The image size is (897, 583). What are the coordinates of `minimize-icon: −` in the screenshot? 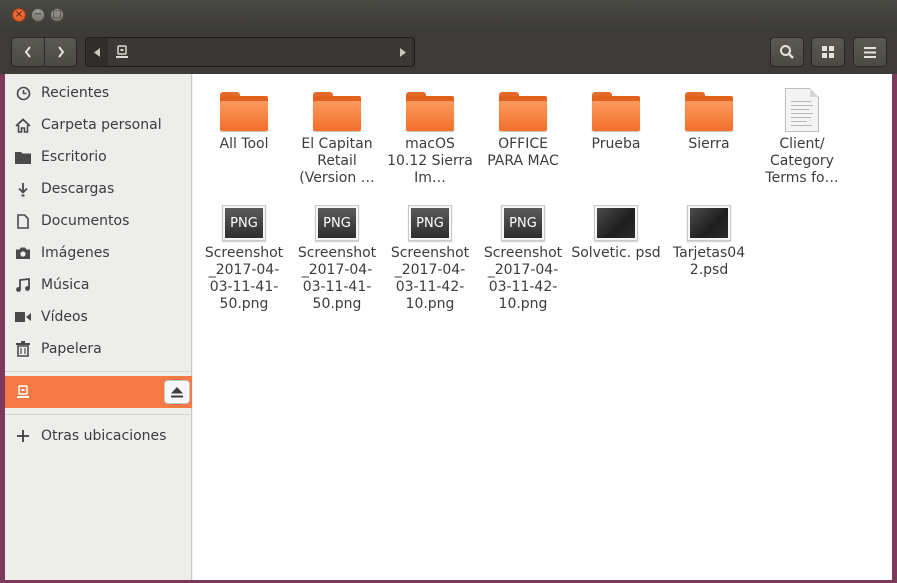 It's located at (38, 14).